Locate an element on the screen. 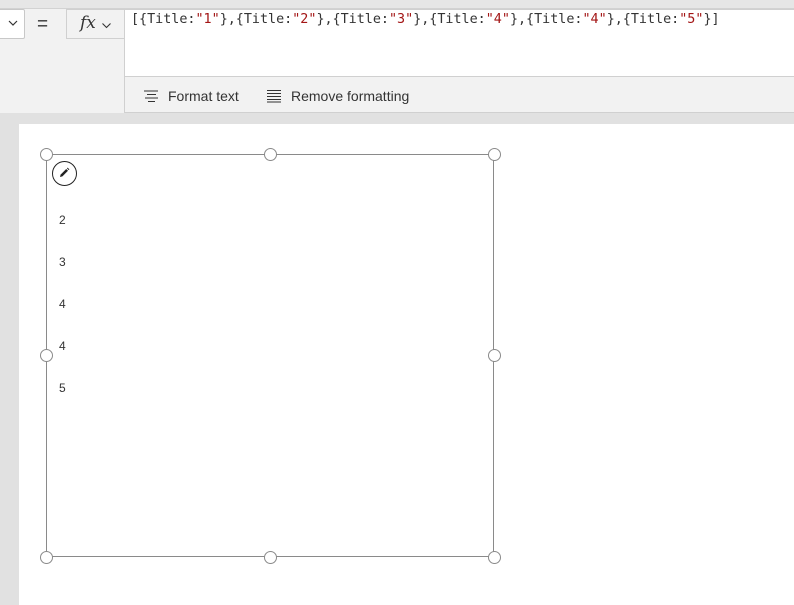 Image resolution: width=794 pixels, height=605 pixels. remove-formatting-icon is located at coordinates (274, 96).